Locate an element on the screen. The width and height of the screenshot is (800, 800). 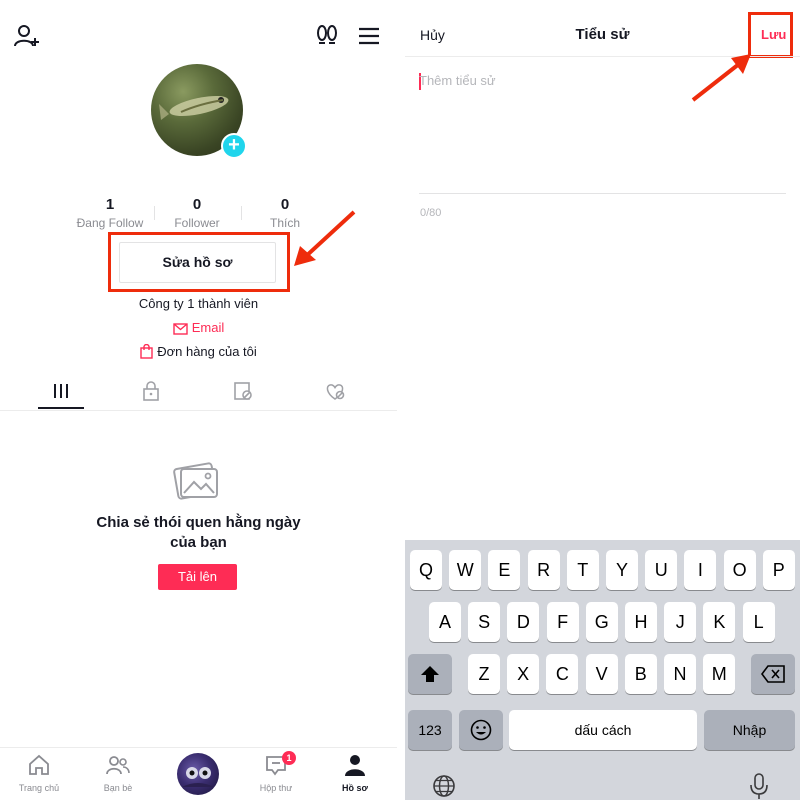
likes-count: 0 is located at coordinates (285, 204).